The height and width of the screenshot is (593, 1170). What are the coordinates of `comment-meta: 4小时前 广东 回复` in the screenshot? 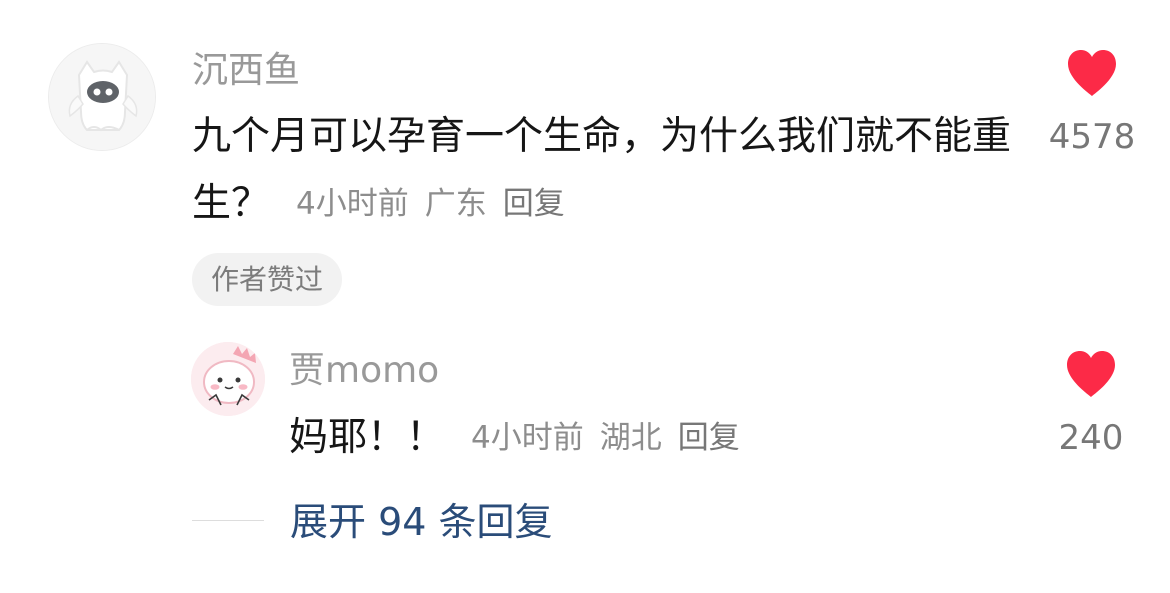 It's located at (438, 204).